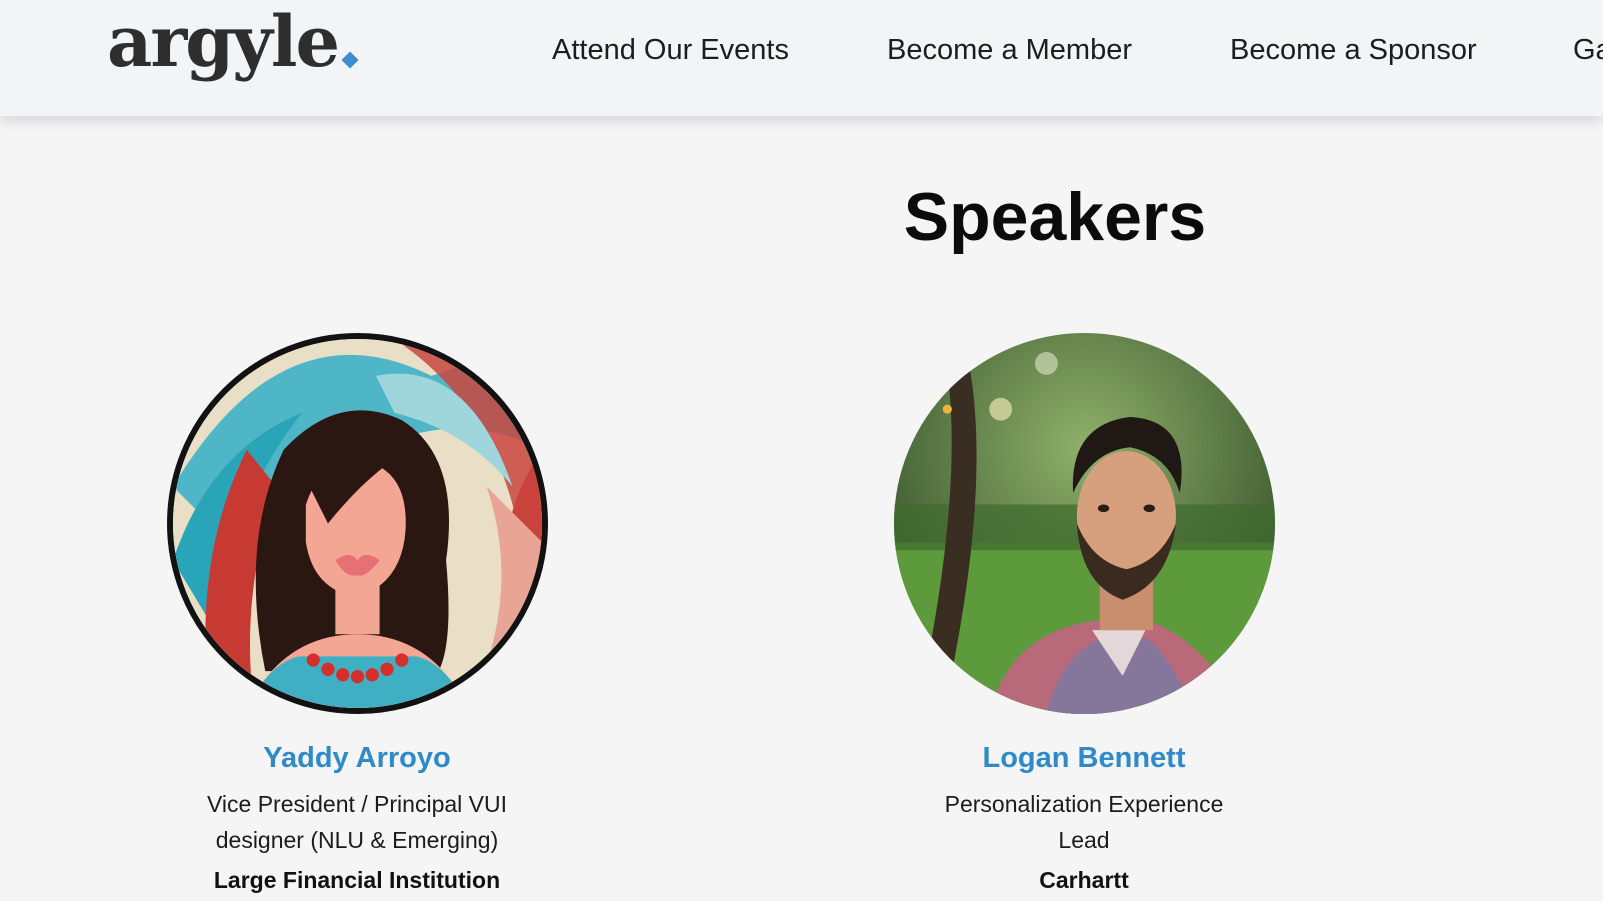  Describe the element at coordinates (1084, 758) in the screenshot. I see `speaker-name: Logan Bennett` at that location.